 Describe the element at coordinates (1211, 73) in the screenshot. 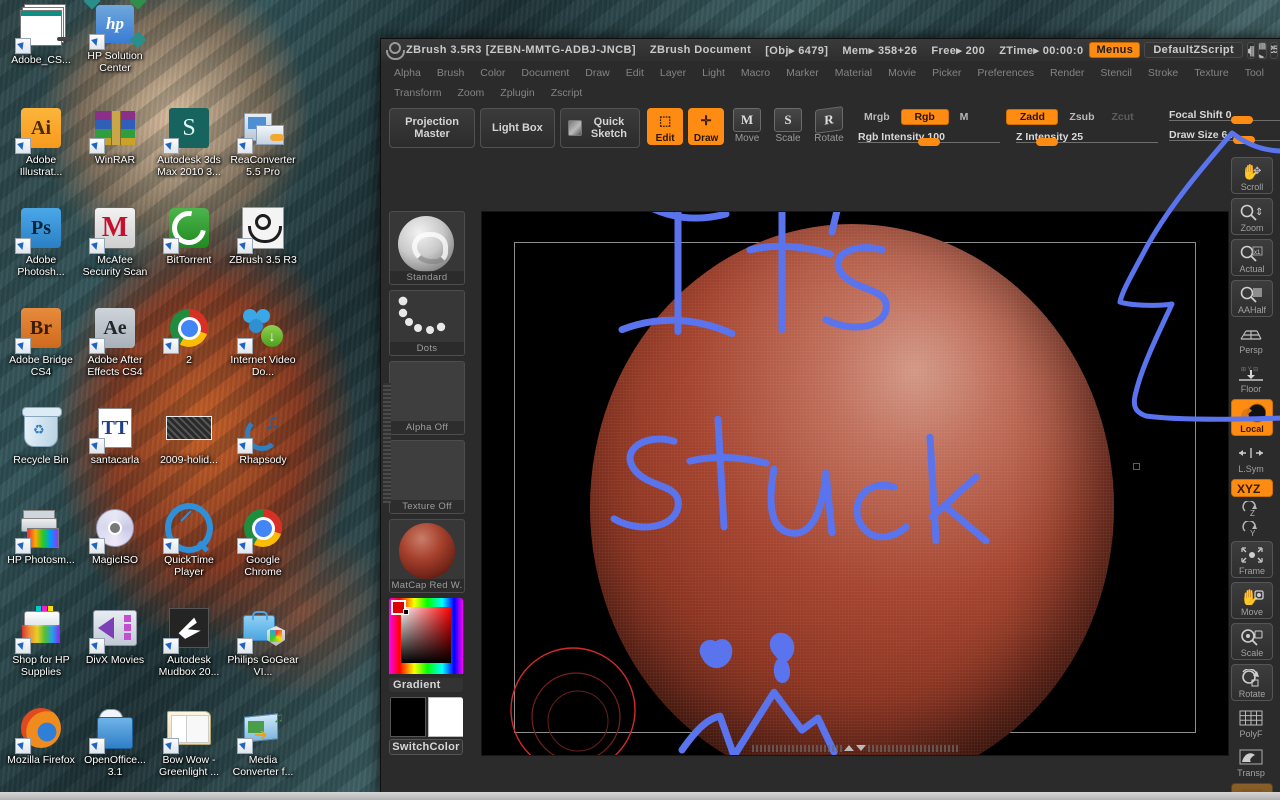

I see `menu-item-texture: Texture` at that location.